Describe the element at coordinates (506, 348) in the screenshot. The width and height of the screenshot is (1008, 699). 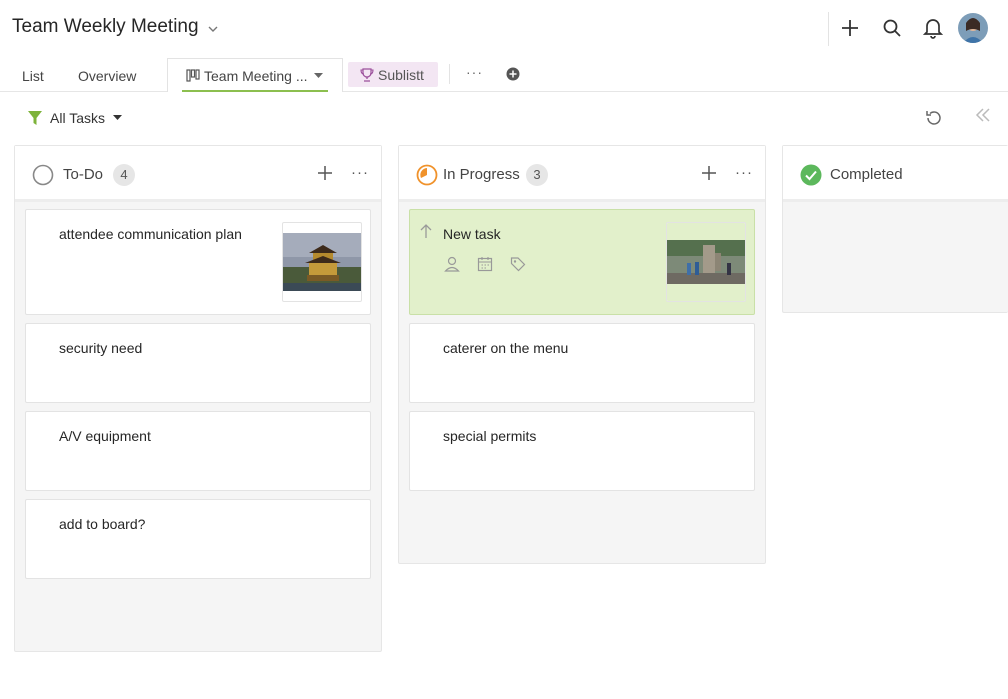
I see `task-title: caterer on the menu` at that location.